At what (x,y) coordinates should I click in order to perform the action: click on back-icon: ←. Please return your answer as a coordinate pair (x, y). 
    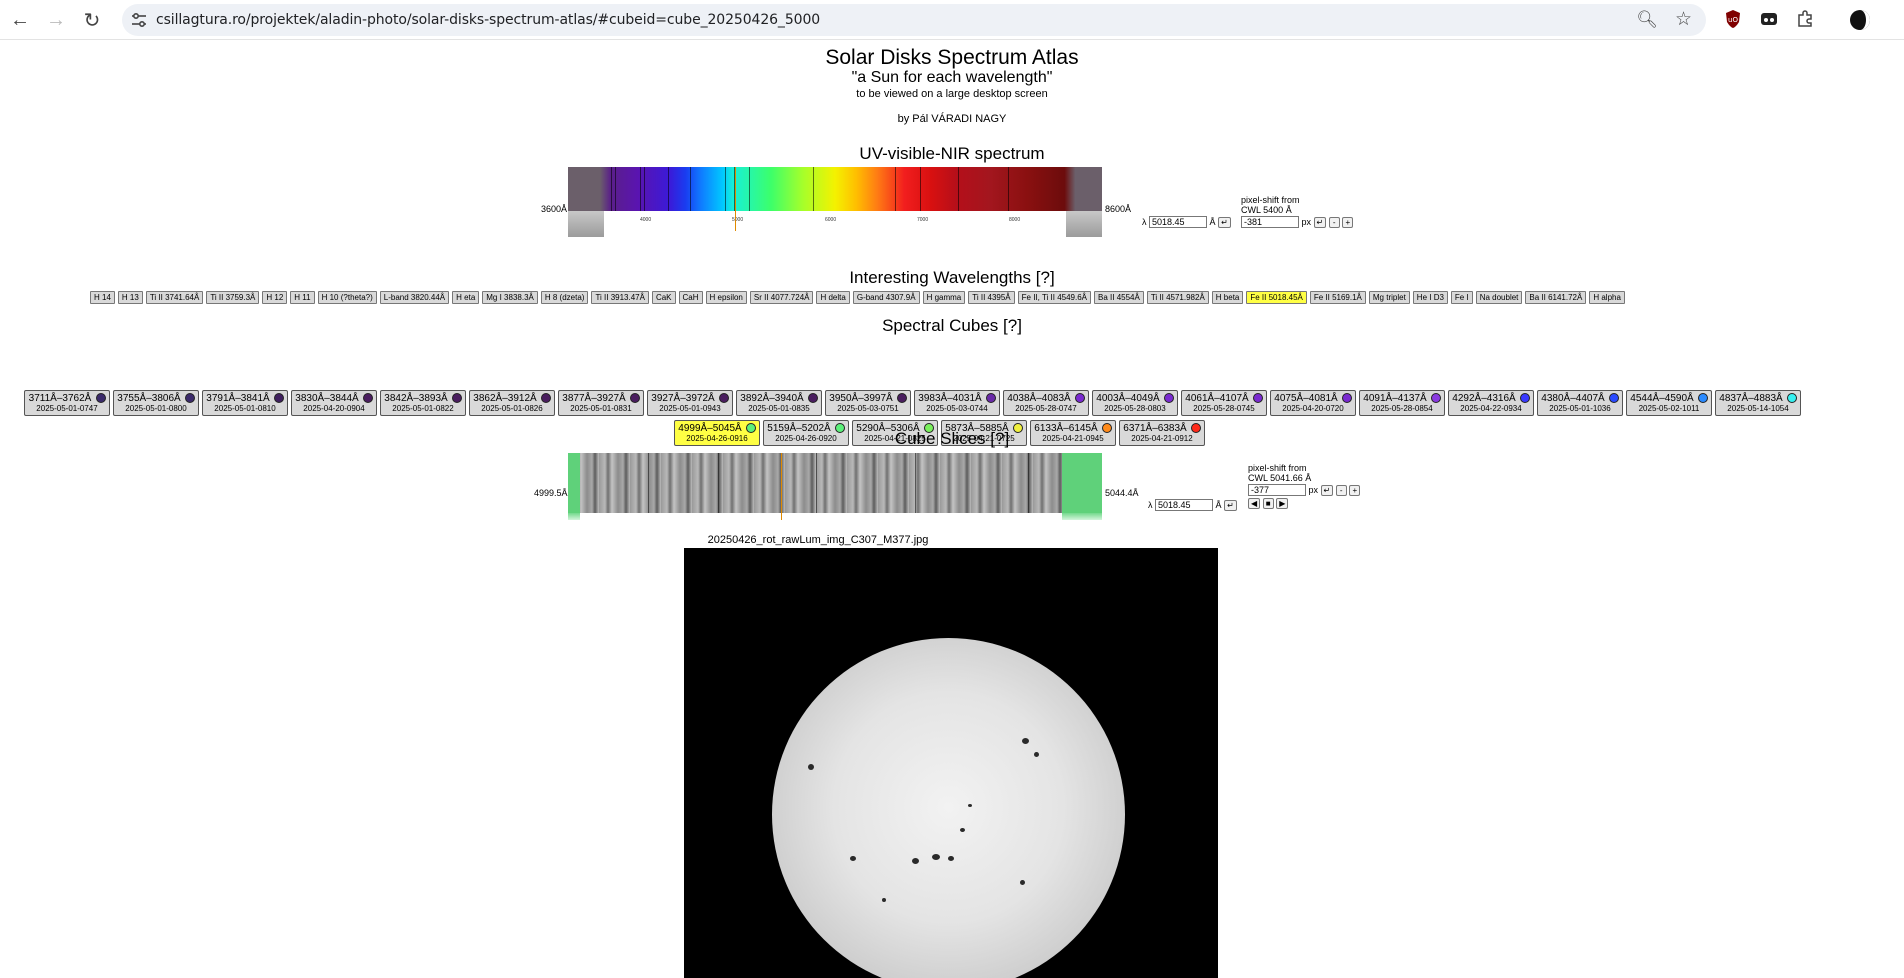
    Looking at the image, I should click on (20, 20).